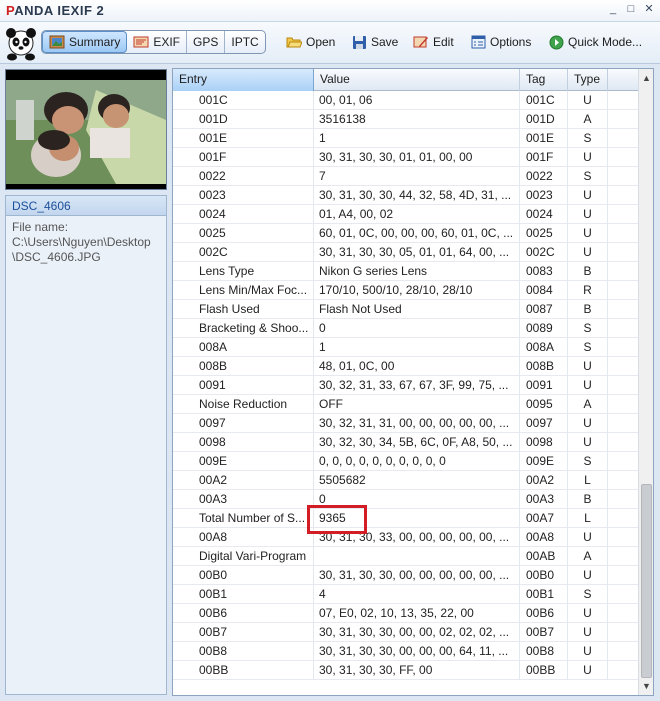 The height and width of the screenshot is (701, 660). Describe the element at coordinates (544, 176) in the screenshot. I see `cell-tag: 0022` at that location.